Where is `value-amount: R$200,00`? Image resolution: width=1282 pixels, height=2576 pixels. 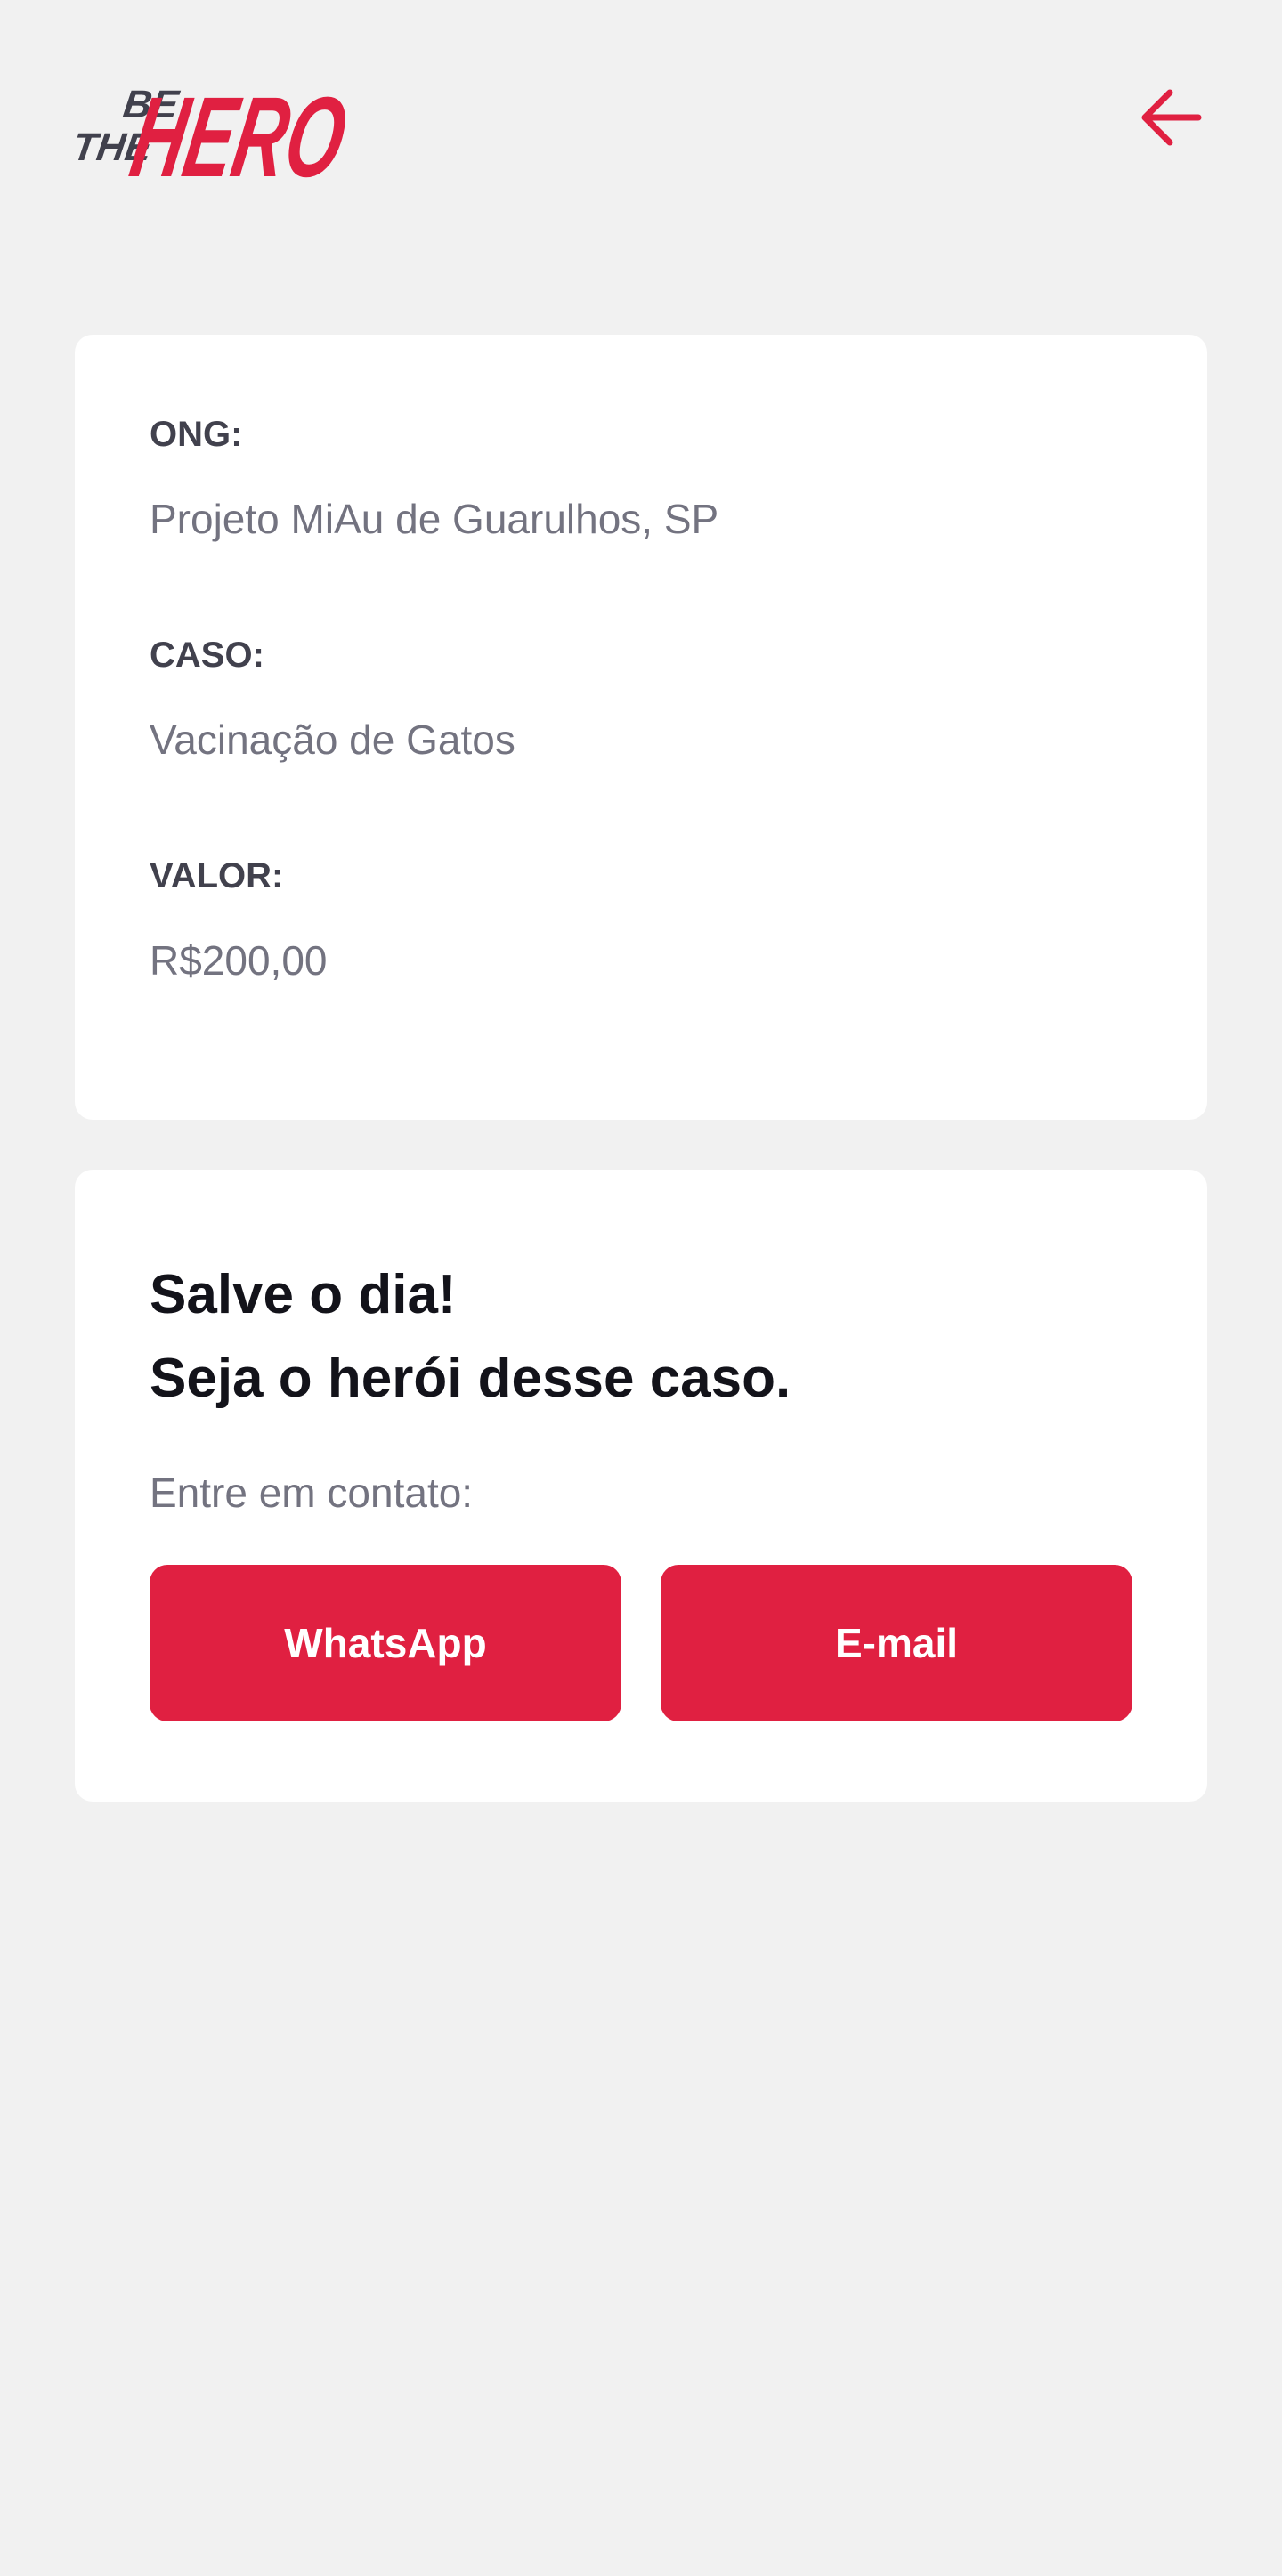 value-amount: R$200,00 is located at coordinates (239, 960).